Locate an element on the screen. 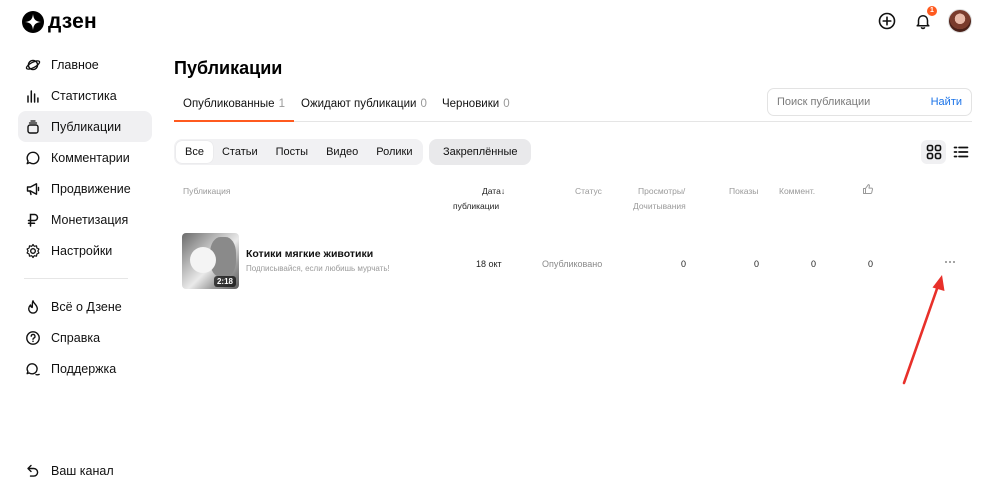 This screenshot has height=489, width=1000. list-view-button is located at coordinates (960, 152).